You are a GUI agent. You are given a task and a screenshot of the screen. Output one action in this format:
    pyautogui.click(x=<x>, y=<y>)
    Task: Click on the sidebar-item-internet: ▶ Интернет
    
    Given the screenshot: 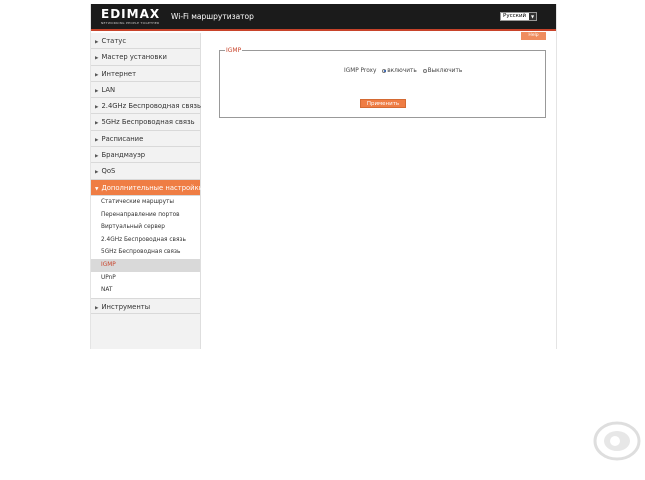 What is the action you would take?
    pyautogui.click(x=145, y=74)
    